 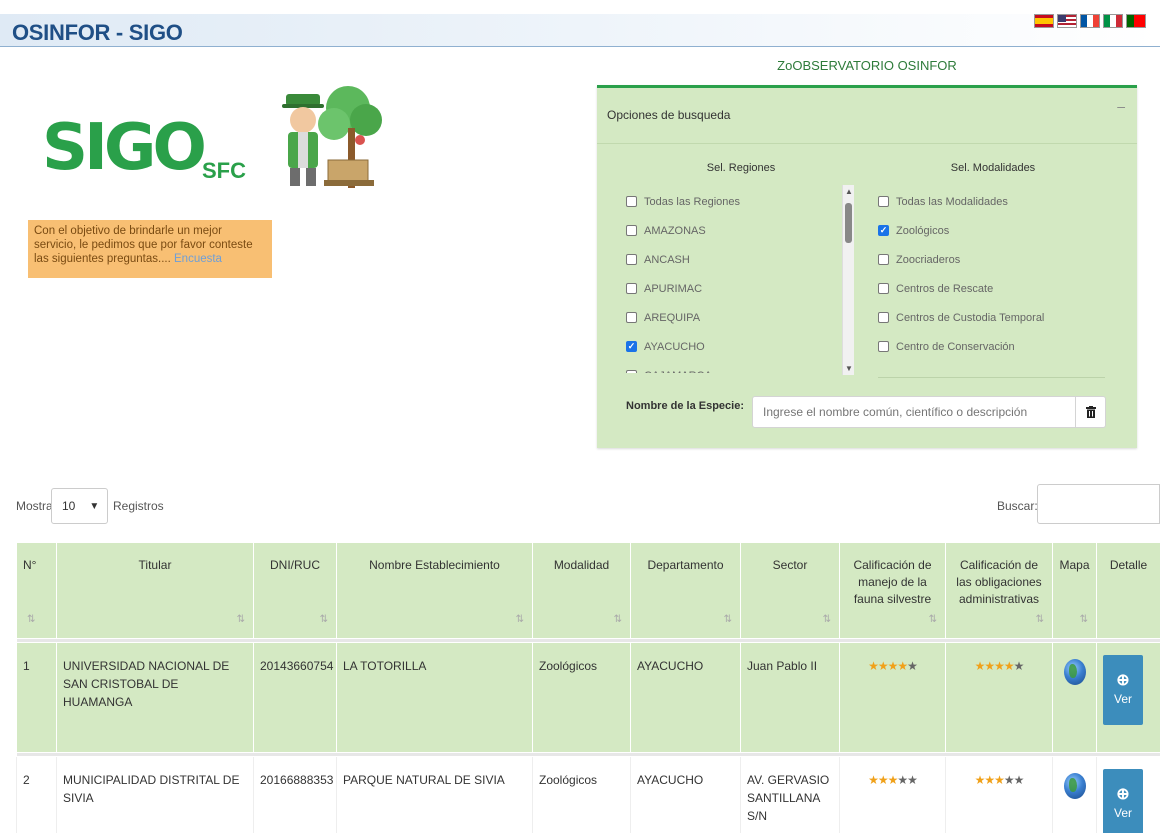 I want to click on mascot-illustration, so click(x=332, y=137).